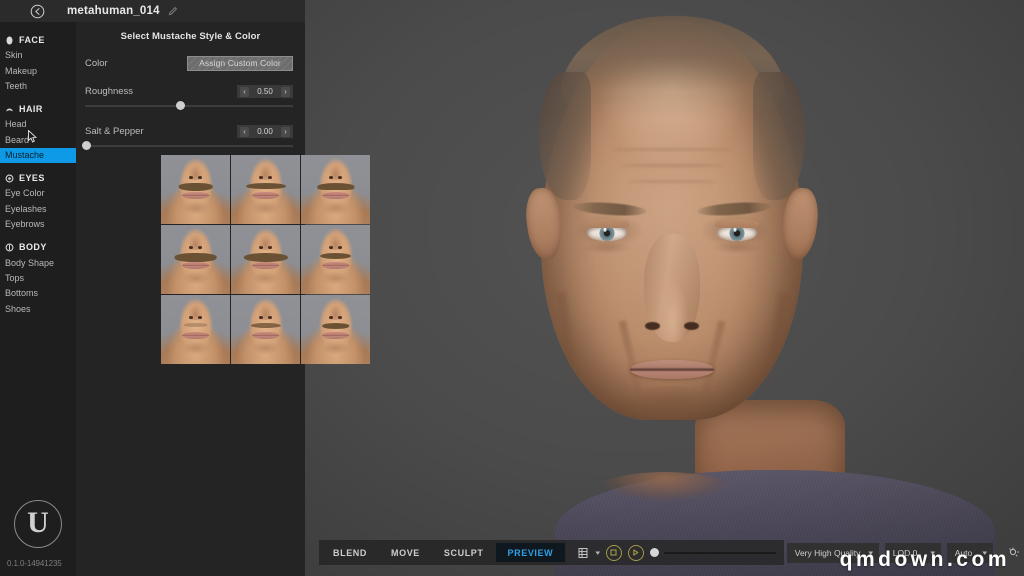 The image size is (1024, 576). I want to click on nostril-right, so click(691, 326).